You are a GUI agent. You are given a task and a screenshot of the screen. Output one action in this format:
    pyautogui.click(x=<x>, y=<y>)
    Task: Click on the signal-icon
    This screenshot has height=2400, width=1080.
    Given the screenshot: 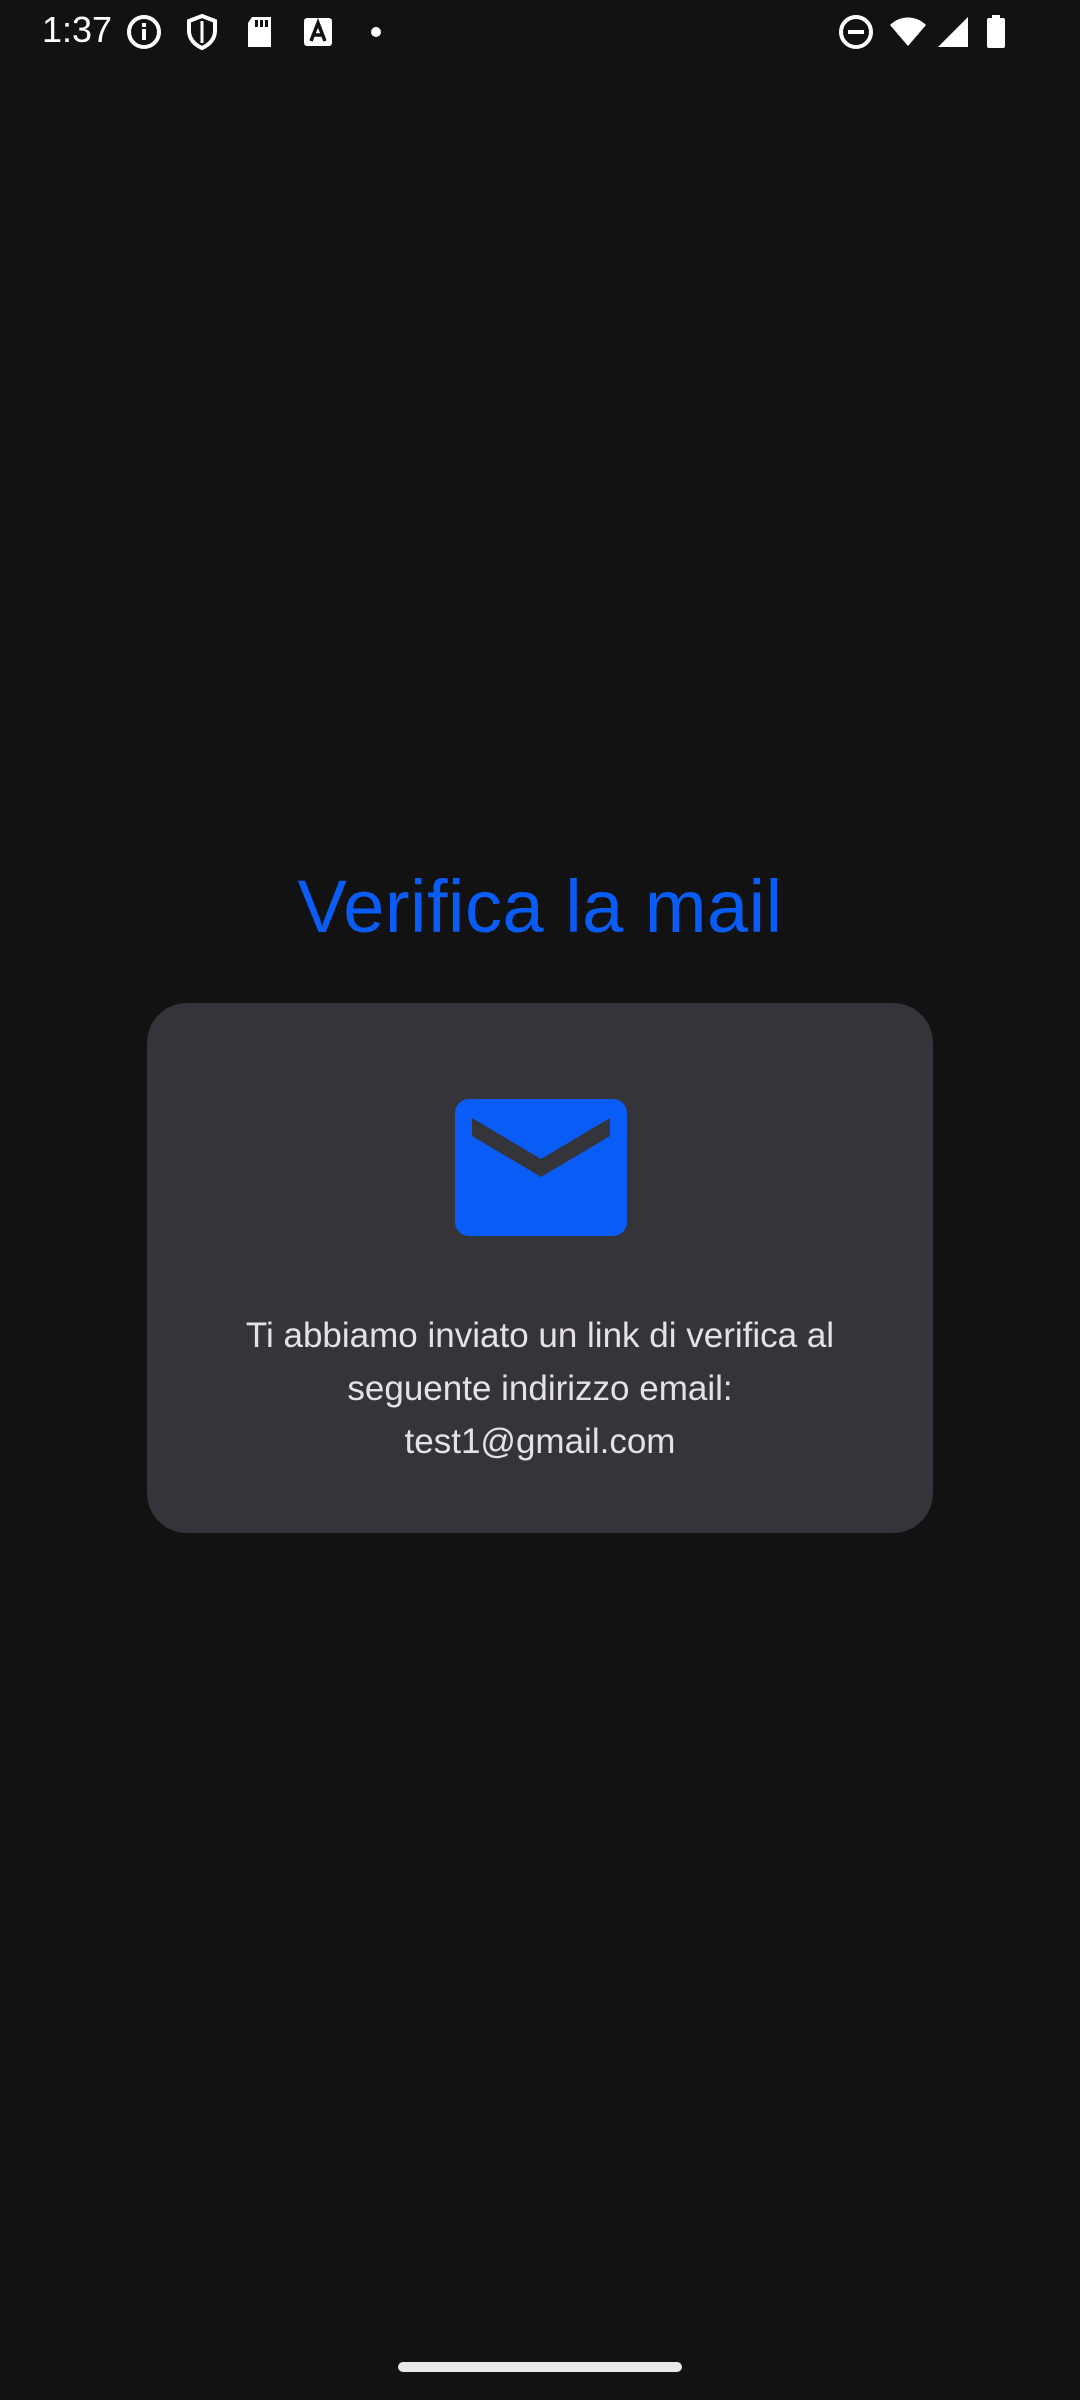 What is the action you would take?
    pyautogui.click(x=952, y=32)
    